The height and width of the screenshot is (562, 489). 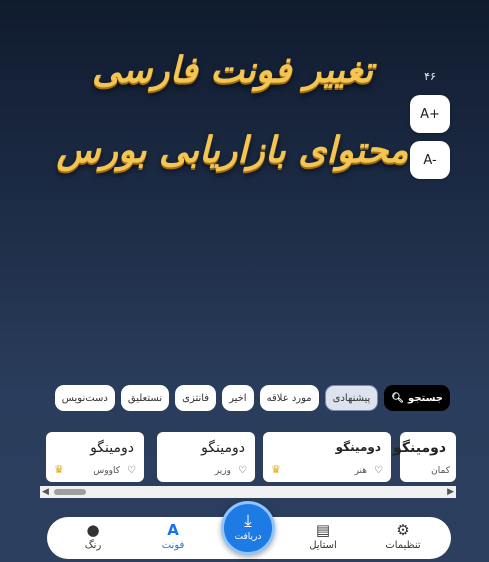 I want to click on font-card: دومینگو ♡ وزیر, so click(x=206, y=457).